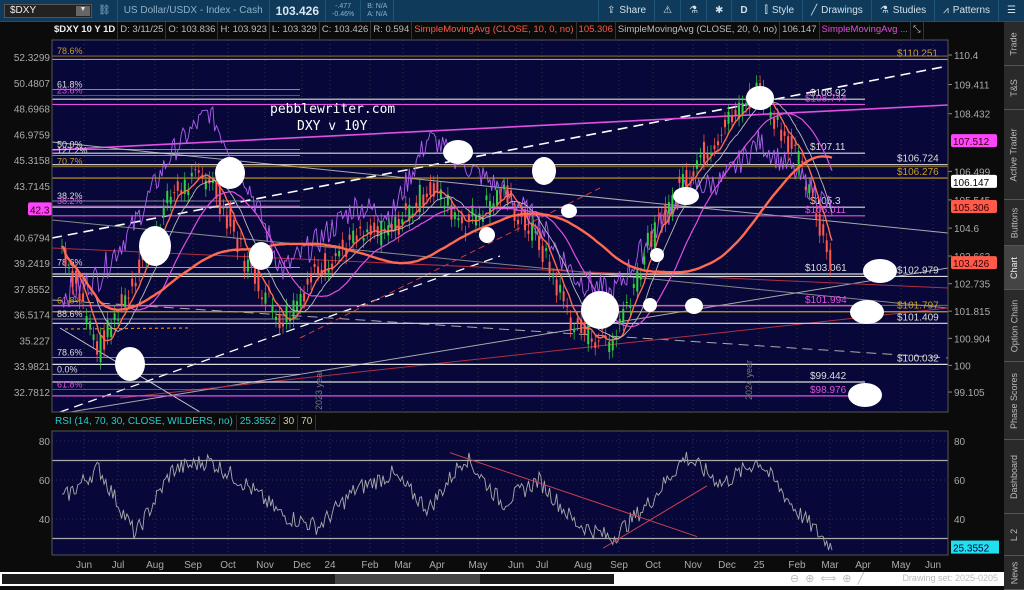  Describe the element at coordinates (743, 11) in the screenshot. I see `aggregation-button: D` at that location.